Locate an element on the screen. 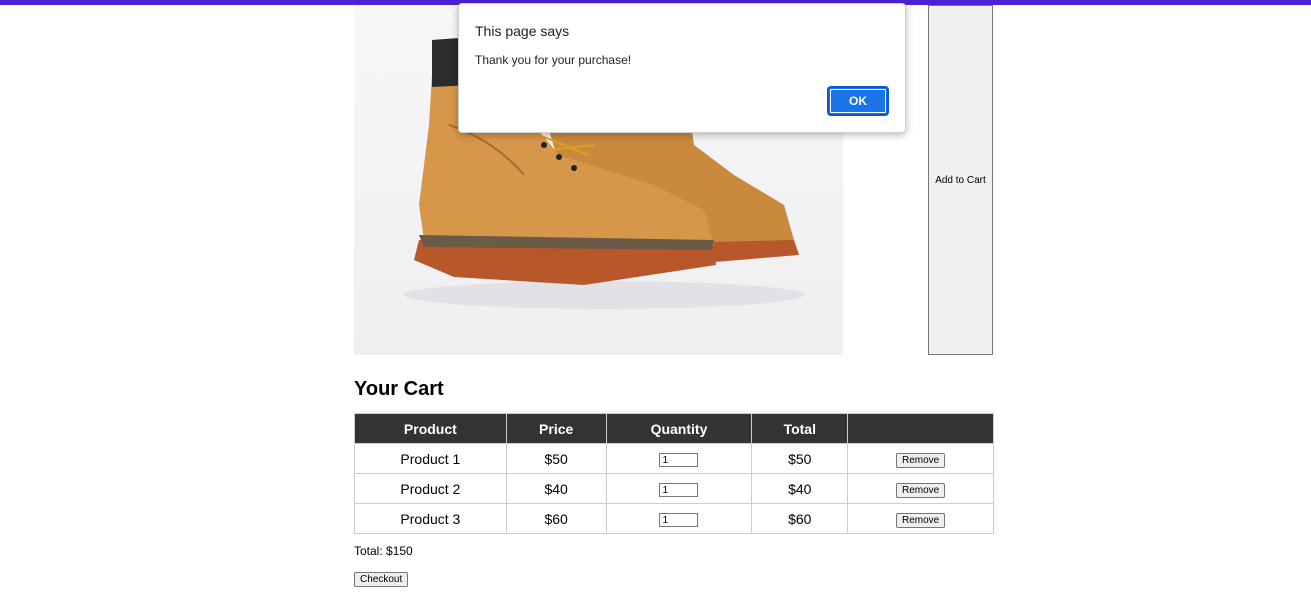  table-row: Product 3 $60 $60 Remove is located at coordinates (674, 518).